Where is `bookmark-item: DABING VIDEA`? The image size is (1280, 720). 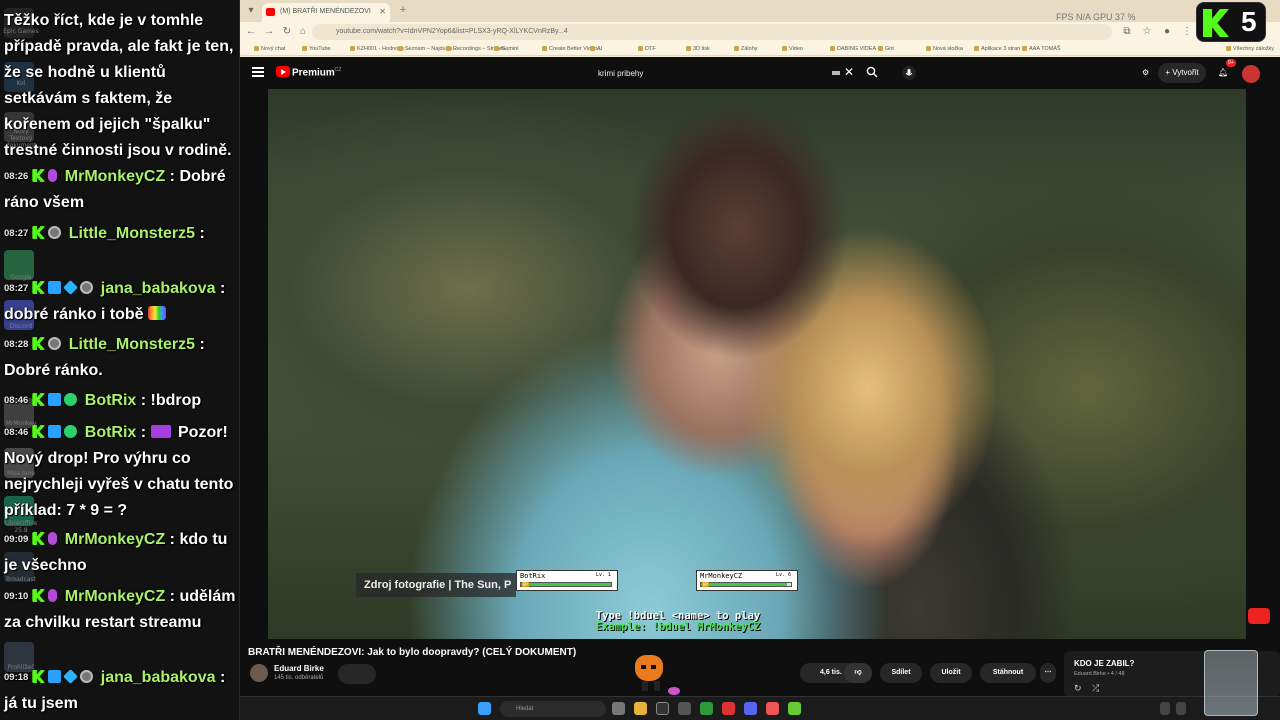 bookmark-item: DABING VIDEA is located at coordinates (853, 49).